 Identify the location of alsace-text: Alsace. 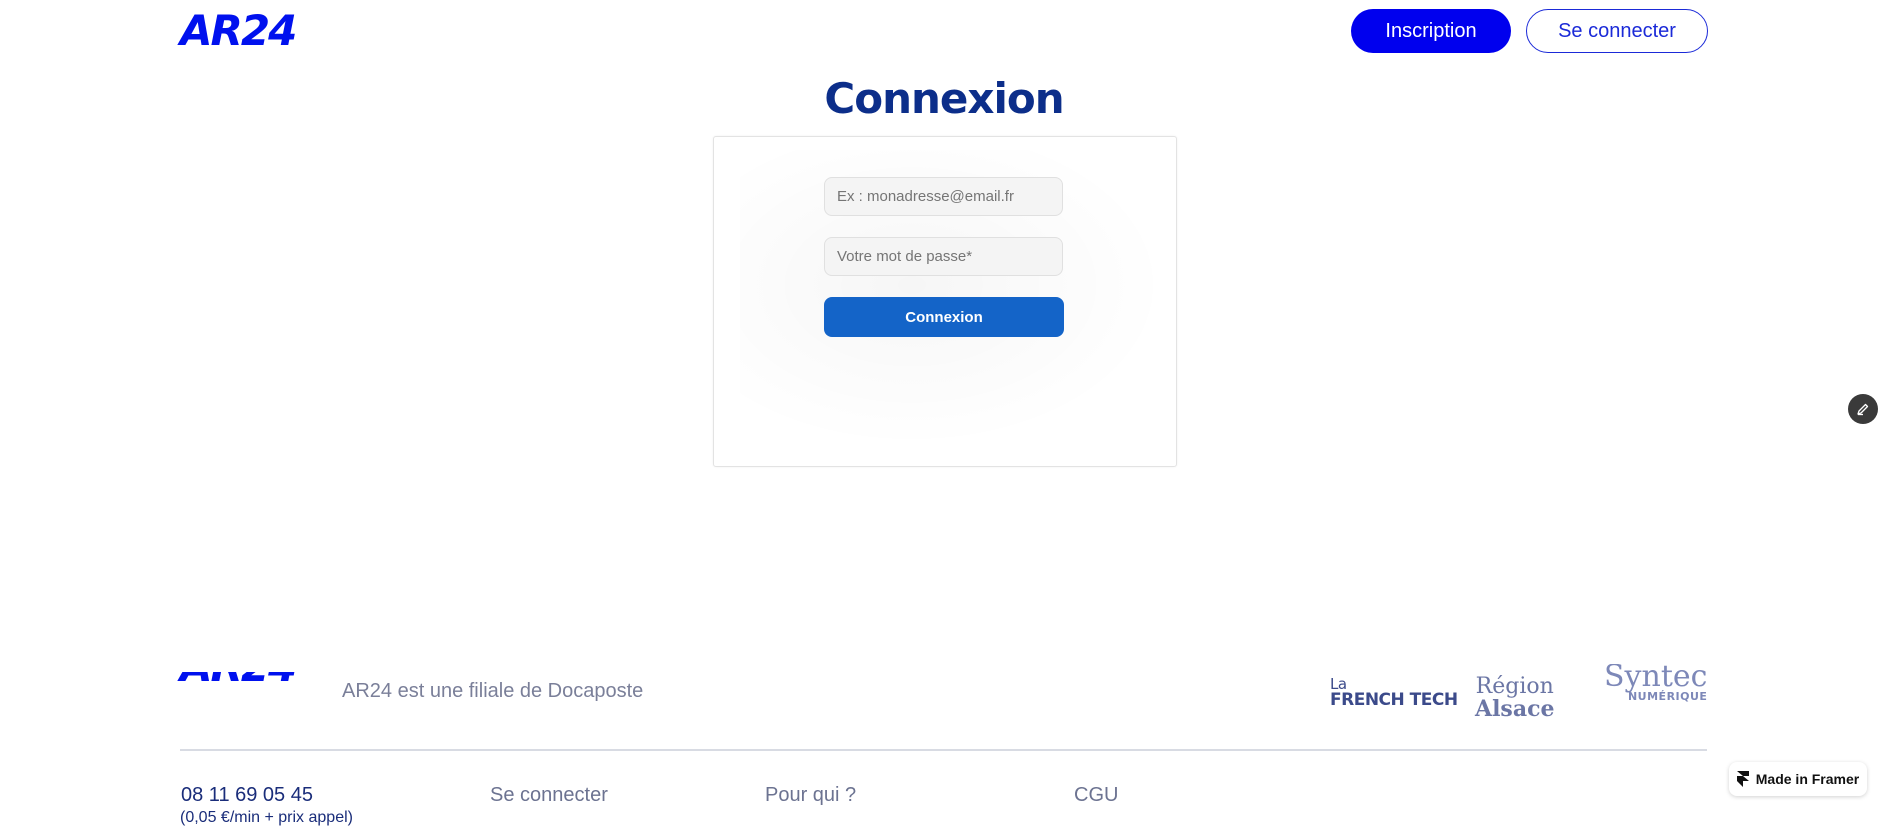
(1515, 709).